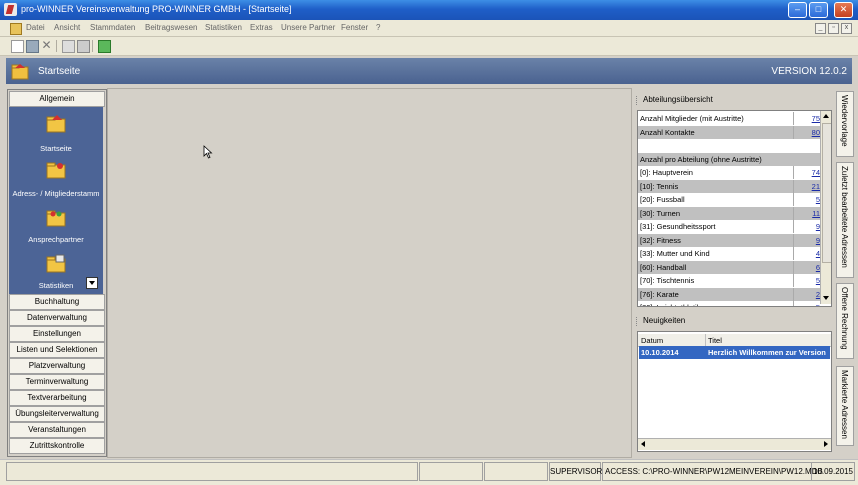 This screenshot has width=858, height=485. Describe the element at coordinates (845, 220) in the screenshot. I see `tab-zuletzt-bearbeitet: Zuletzt bearbeitete Adressen` at that location.